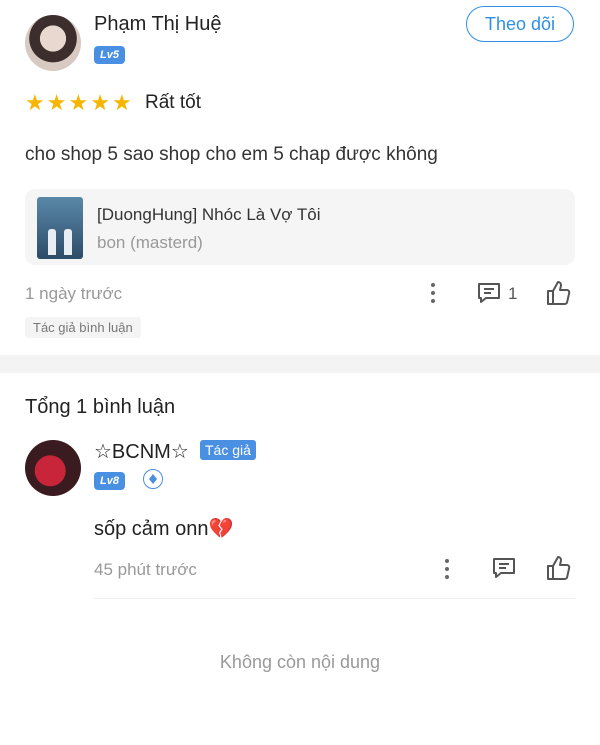 The height and width of the screenshot is (745, 600). Describe the element at coordinates (83, 327) in the screenshot. I see `author-commented-tag: Tác giả bình luận` at that location.